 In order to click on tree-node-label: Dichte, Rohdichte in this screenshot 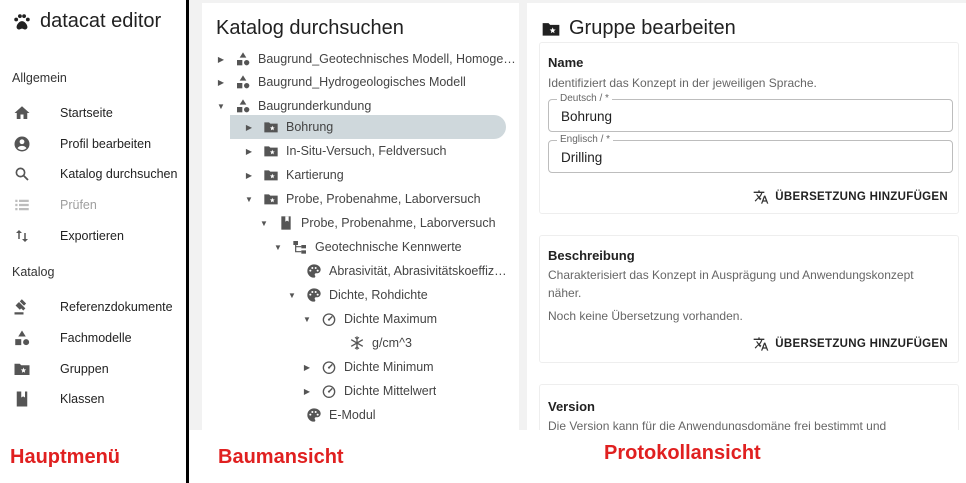, I will do `click(378, 295)`.